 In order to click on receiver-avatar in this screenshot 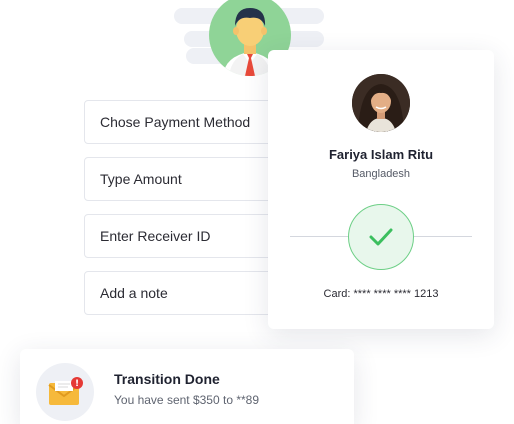, I will do `click(381, 103)`.